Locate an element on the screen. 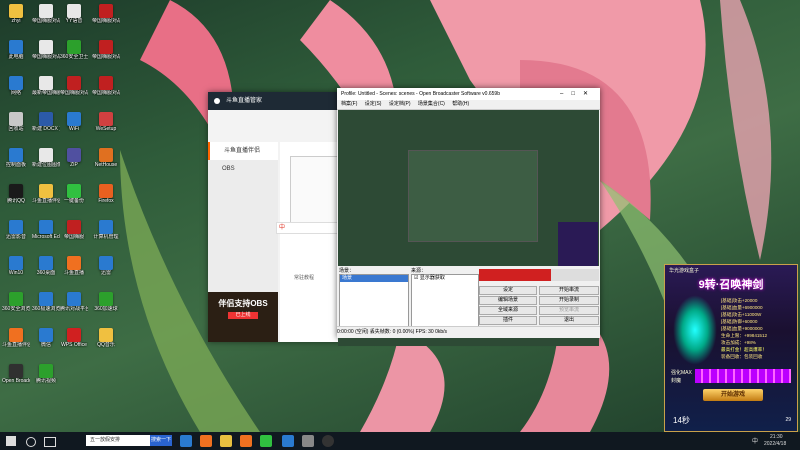 Image resolution: width=800 pixels, height=450 pixels. desktop-icon: 腾讯QQ is located at coordinates (16, 194).